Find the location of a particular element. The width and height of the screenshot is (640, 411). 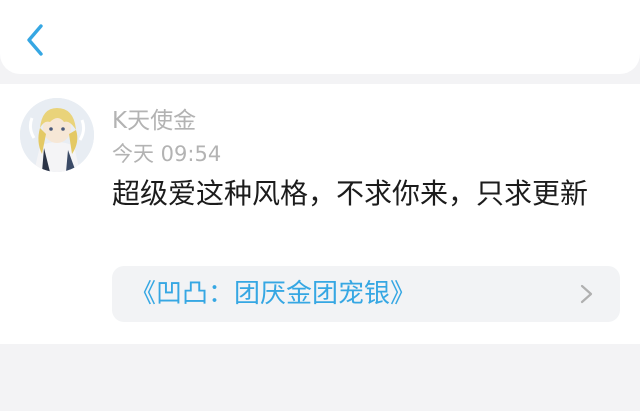

avatar-image is located at coordinates (57, 135).